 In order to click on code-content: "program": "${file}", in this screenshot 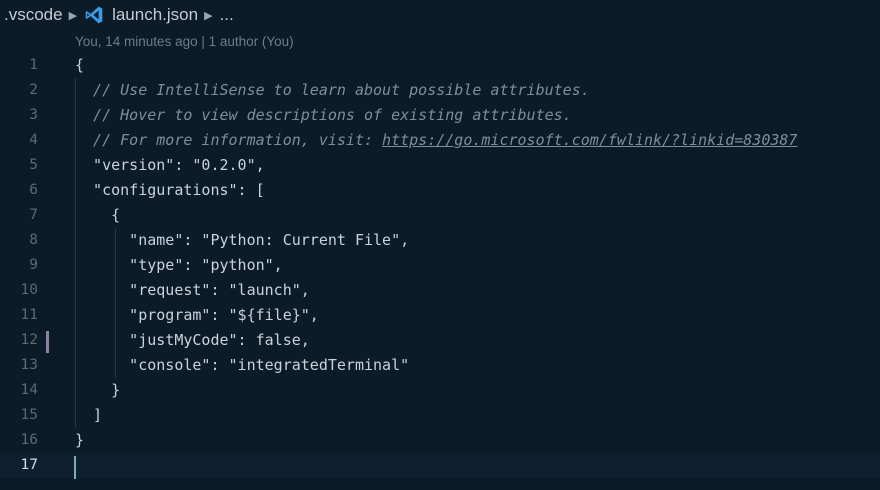, I will do `click(197, 315)`.